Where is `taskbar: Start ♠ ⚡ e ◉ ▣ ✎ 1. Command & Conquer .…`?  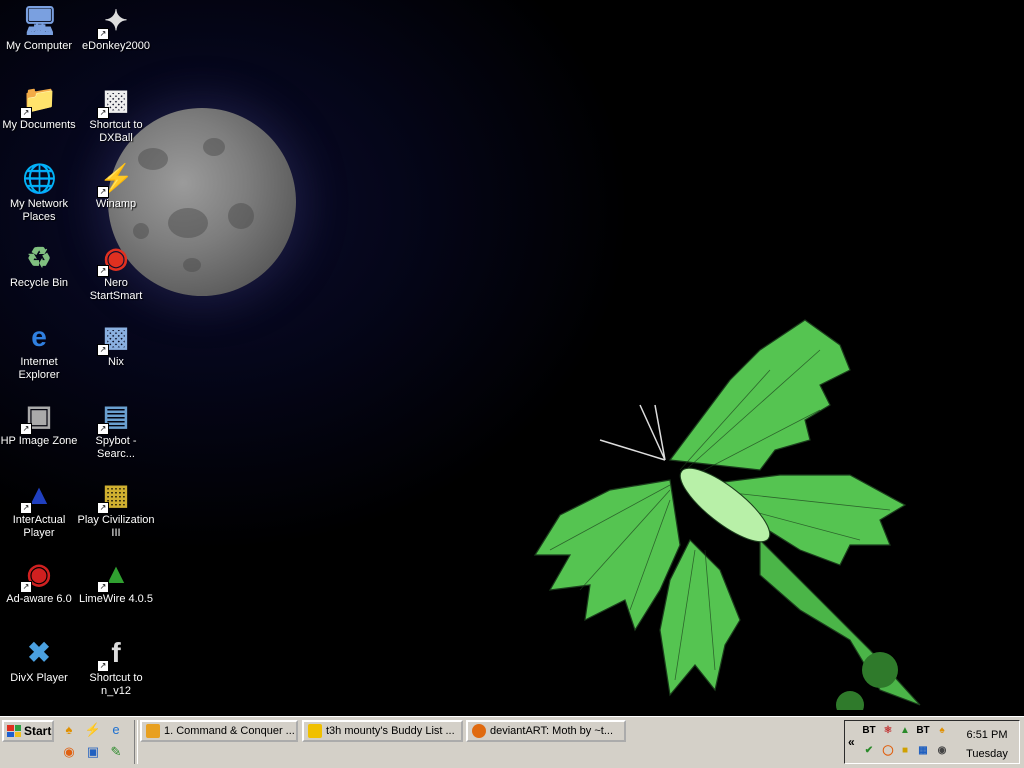 taskbar: Start ♠ ⚡ e ◉ ▣ ✎ 1. Command & Conquer .… is located at coordinates (512, 742).